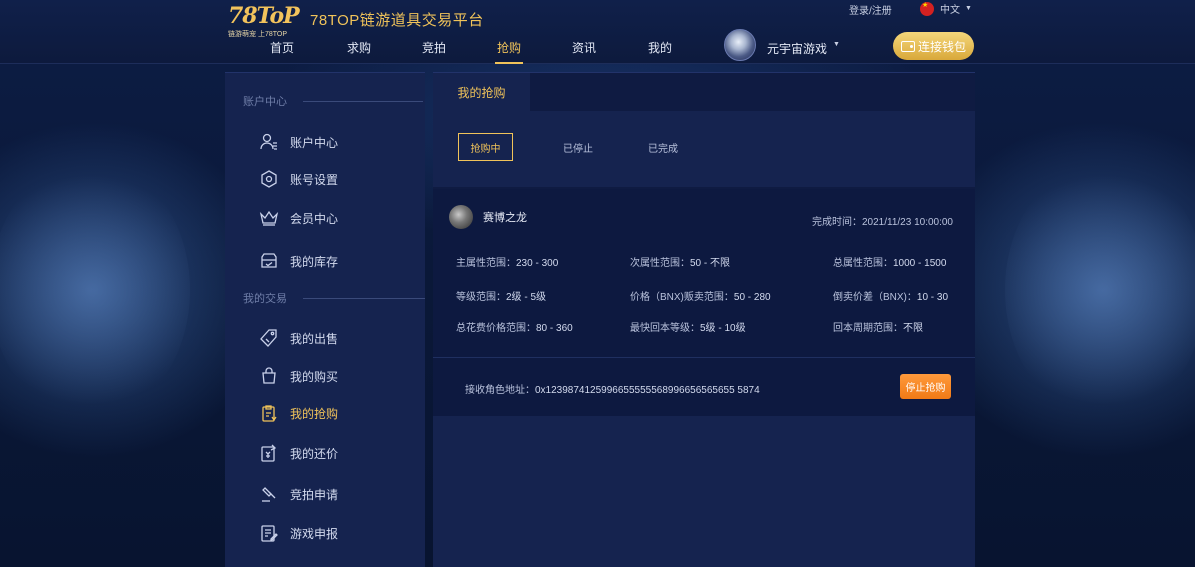 This screenshot has width=1195, height=567. I want to click on sidebar-item-inventory: 我的库存, so click(298, 261).